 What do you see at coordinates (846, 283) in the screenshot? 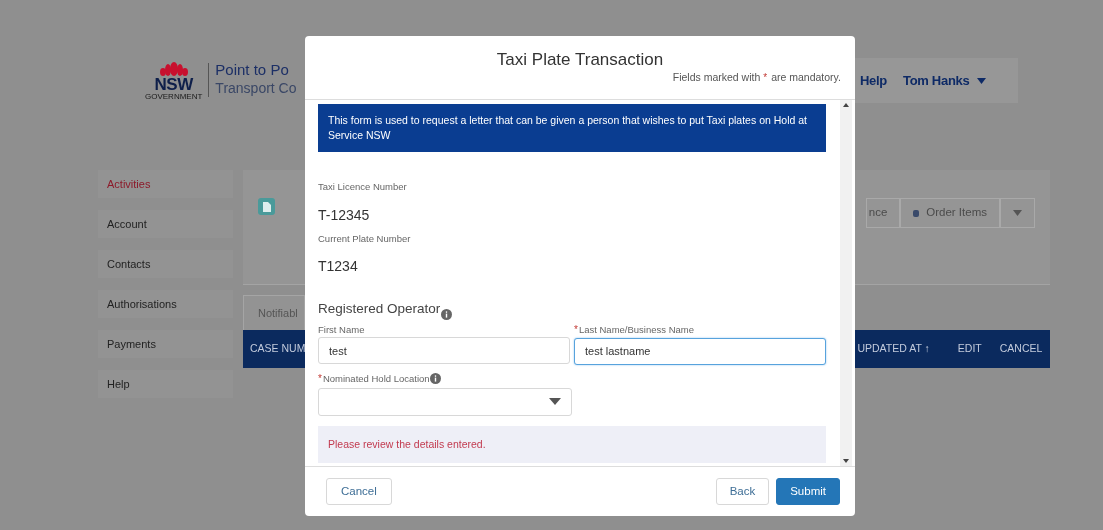
I see `scrollbar` at bounding box center [846, 283].